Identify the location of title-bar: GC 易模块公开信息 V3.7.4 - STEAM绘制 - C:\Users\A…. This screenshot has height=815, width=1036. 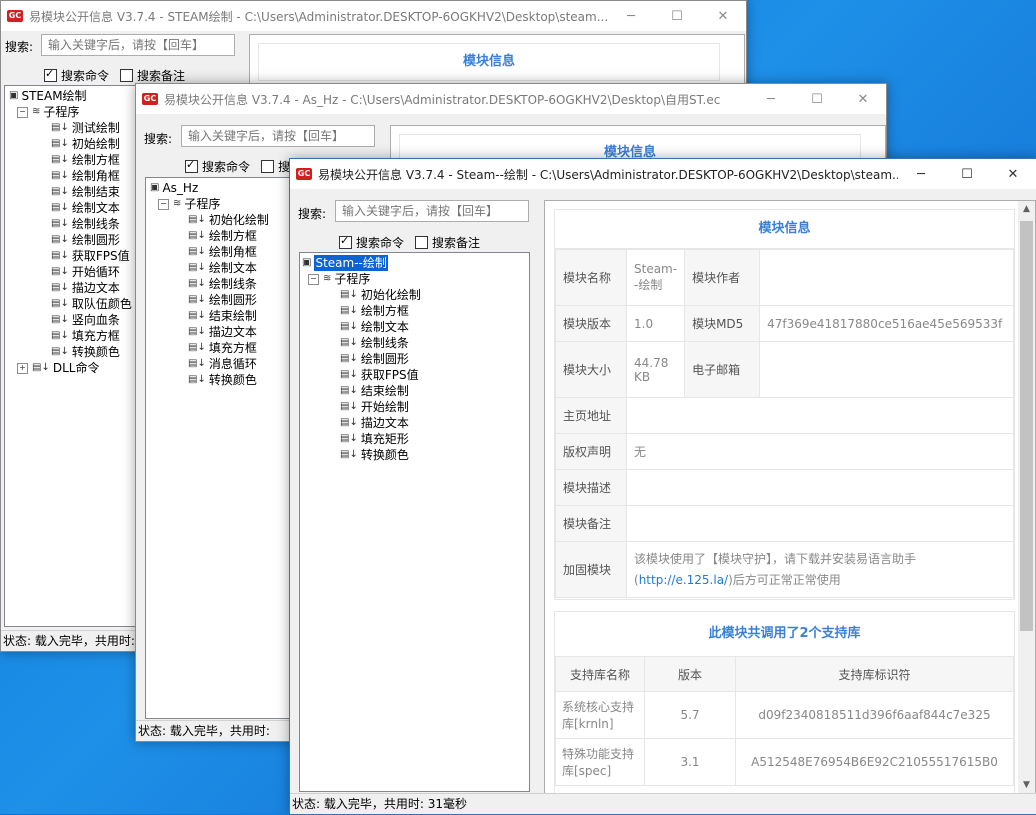
(373, 16).